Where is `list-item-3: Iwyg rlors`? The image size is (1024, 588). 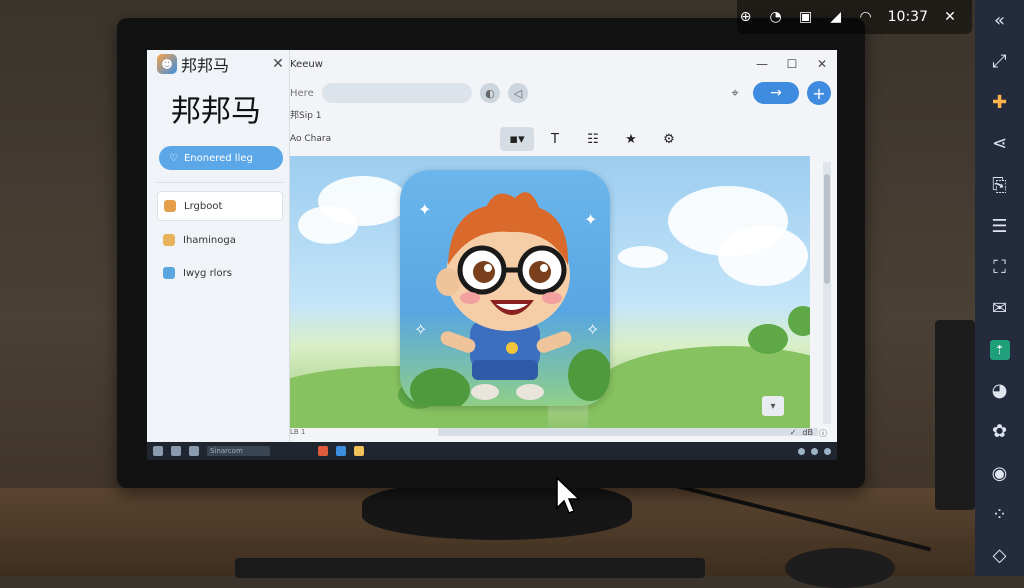
list-item-3: Iwyg rlors is located at coordinates (220, 273).